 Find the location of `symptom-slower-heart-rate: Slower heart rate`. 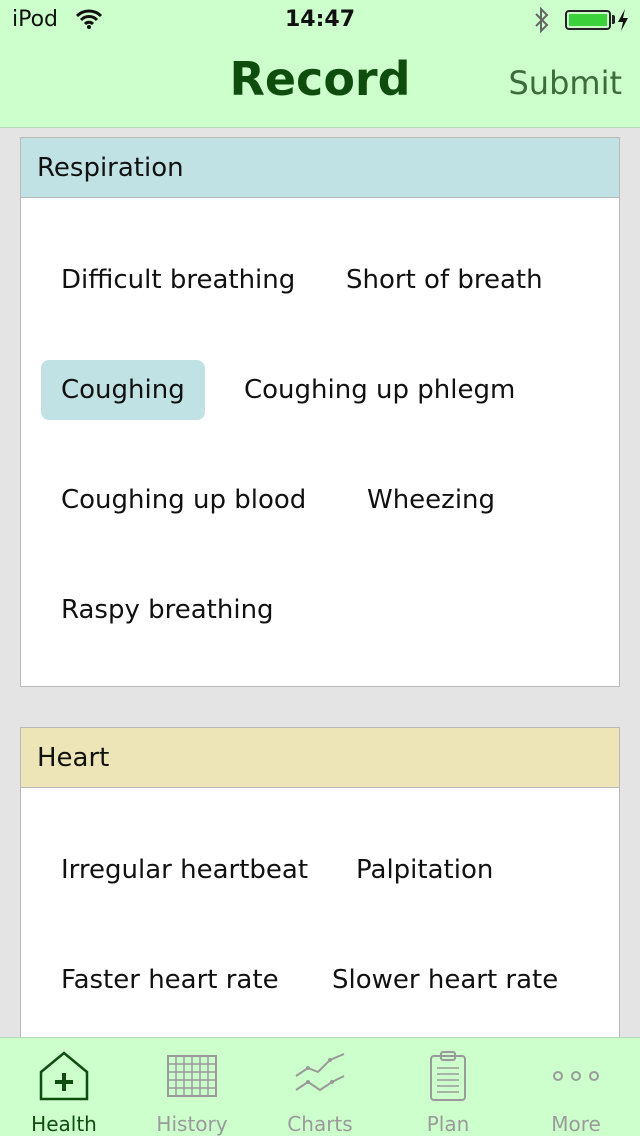

symptom-slower-heart-rate: Slower heart rate is located at coordinates (445, 980).